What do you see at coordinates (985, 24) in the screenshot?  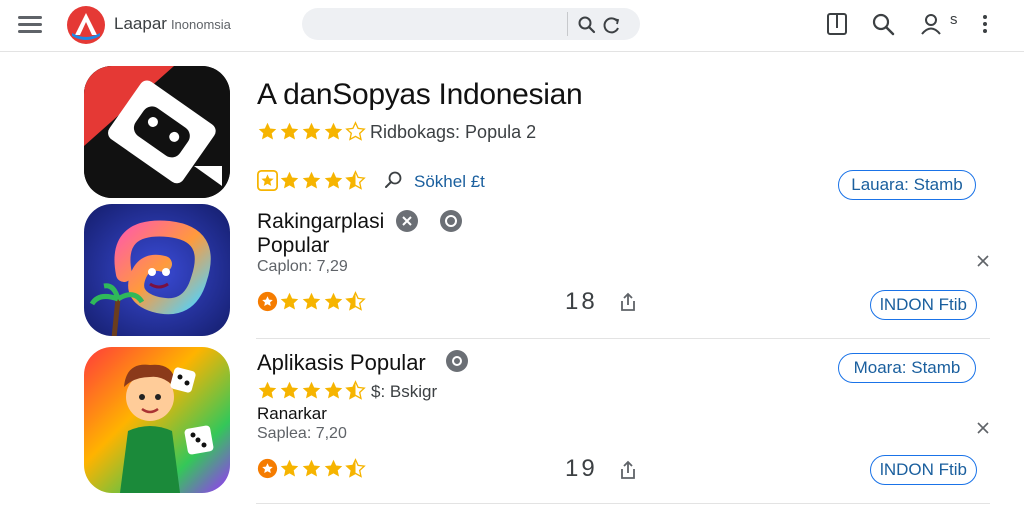 I see `more-vert-icon` at bounding box center [985, 24].